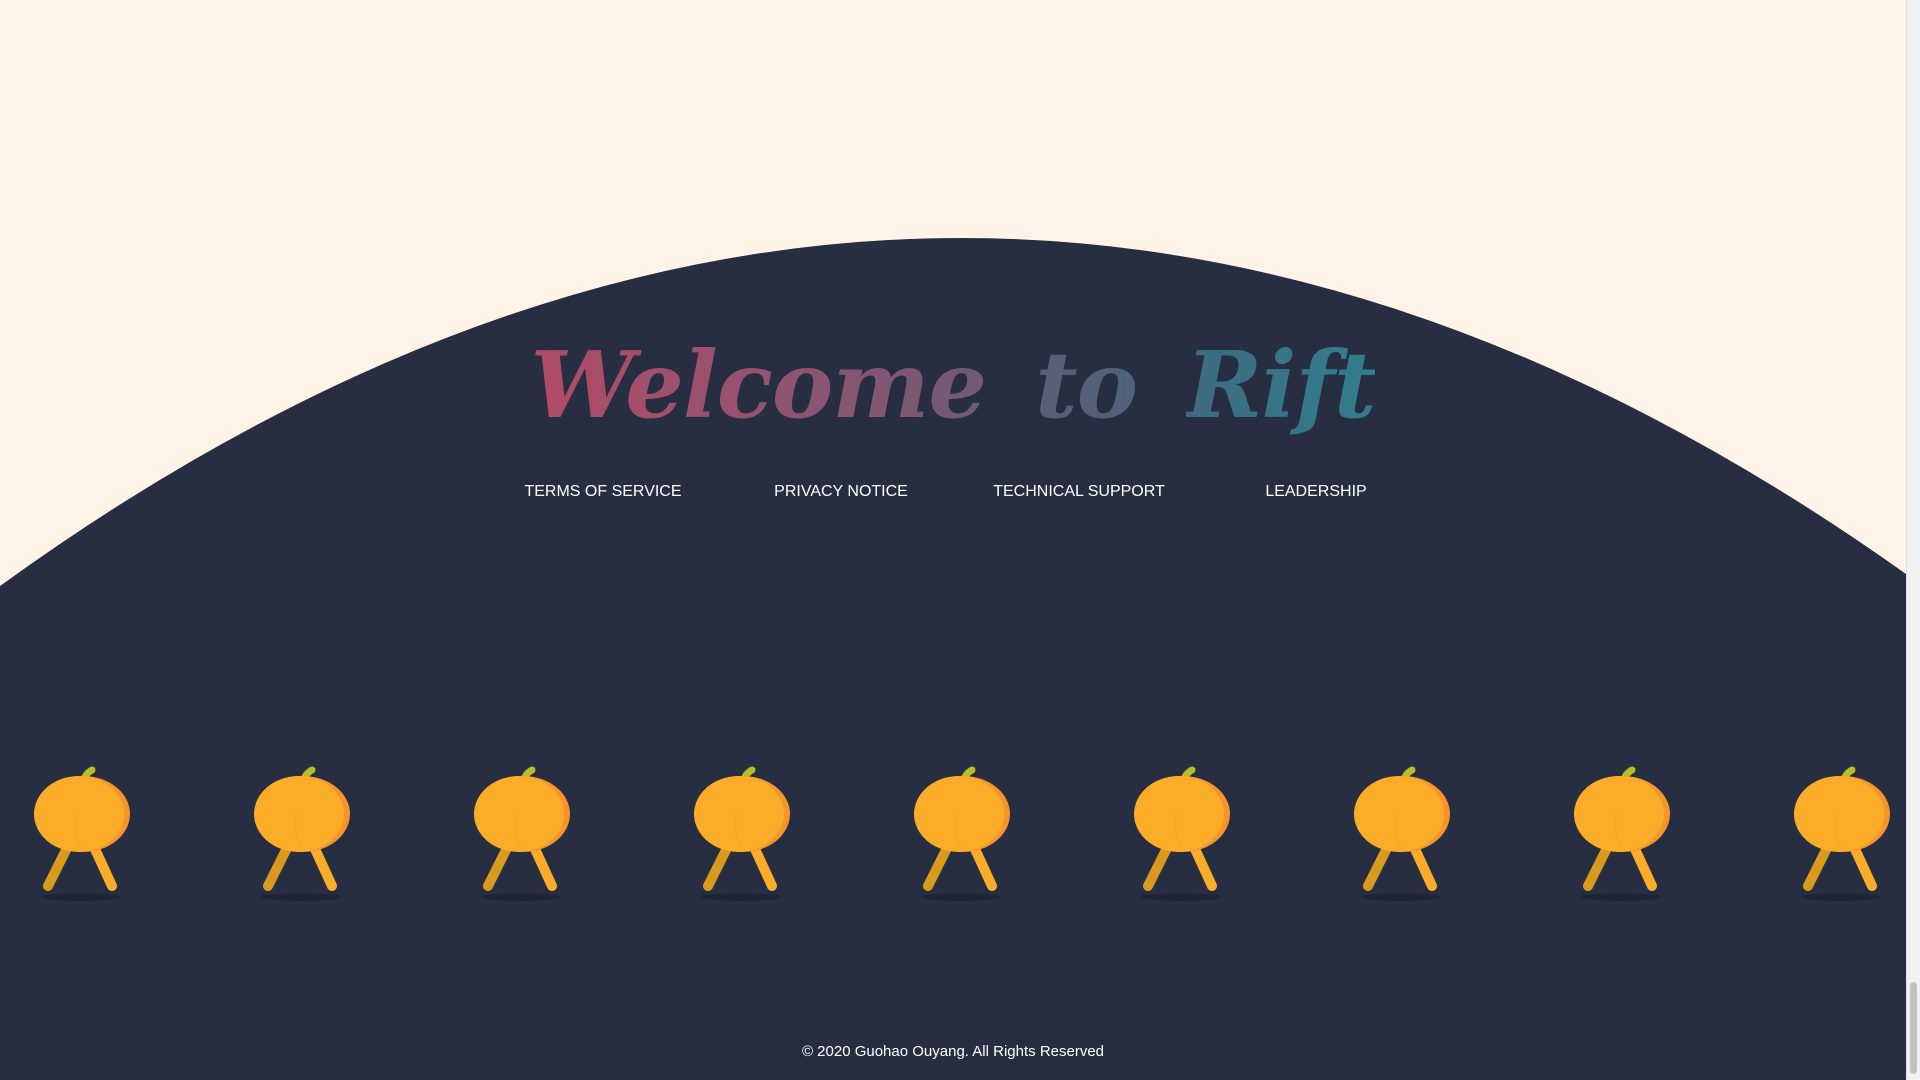 This screenshot has width=1920, height=1080. Describe the element at coordinates (1281, 385) in the screenshot. I see `title-word-rift: Rift` at that location.